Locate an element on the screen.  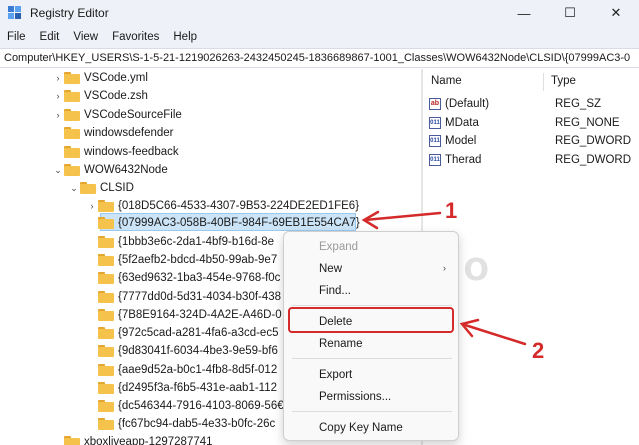
tree-item: {972c5cad-a281-4fa6-a3cd-ec5 is located at coordinates (182, 333).